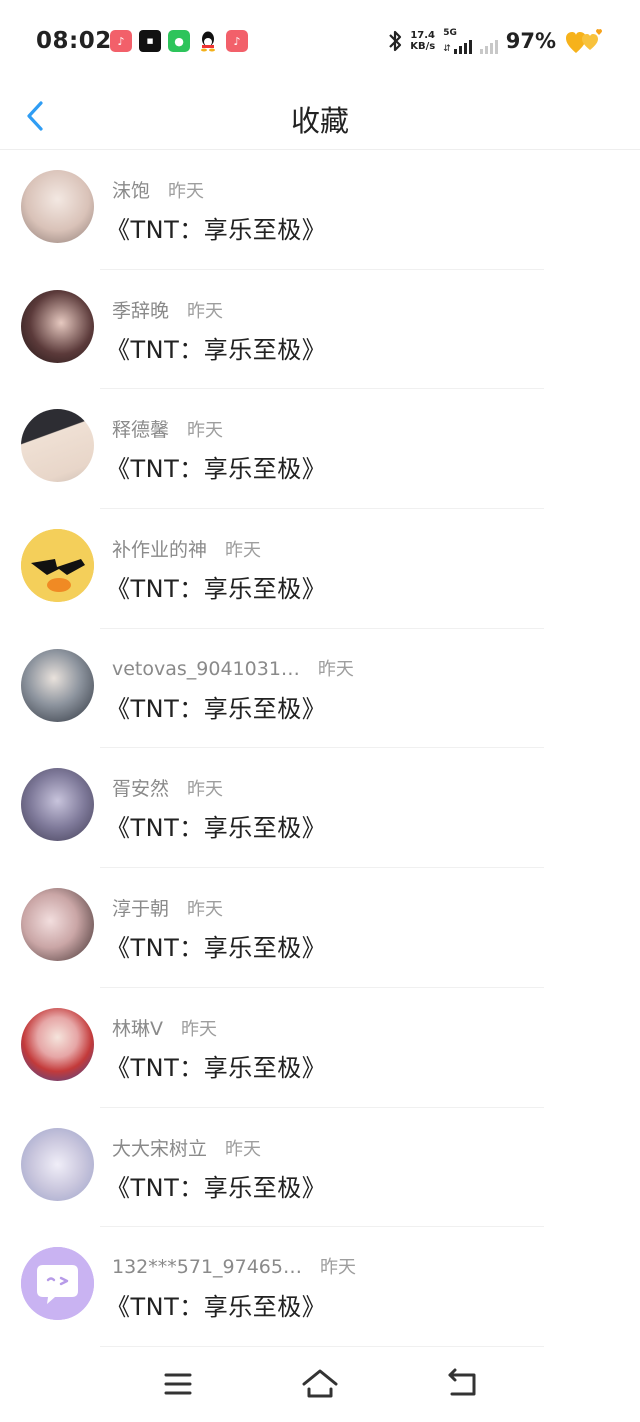 The image size is (640, 1422). Describe the element at coordinates (140, 787) in the screenshot. I see `username: 胥安然` at that location.